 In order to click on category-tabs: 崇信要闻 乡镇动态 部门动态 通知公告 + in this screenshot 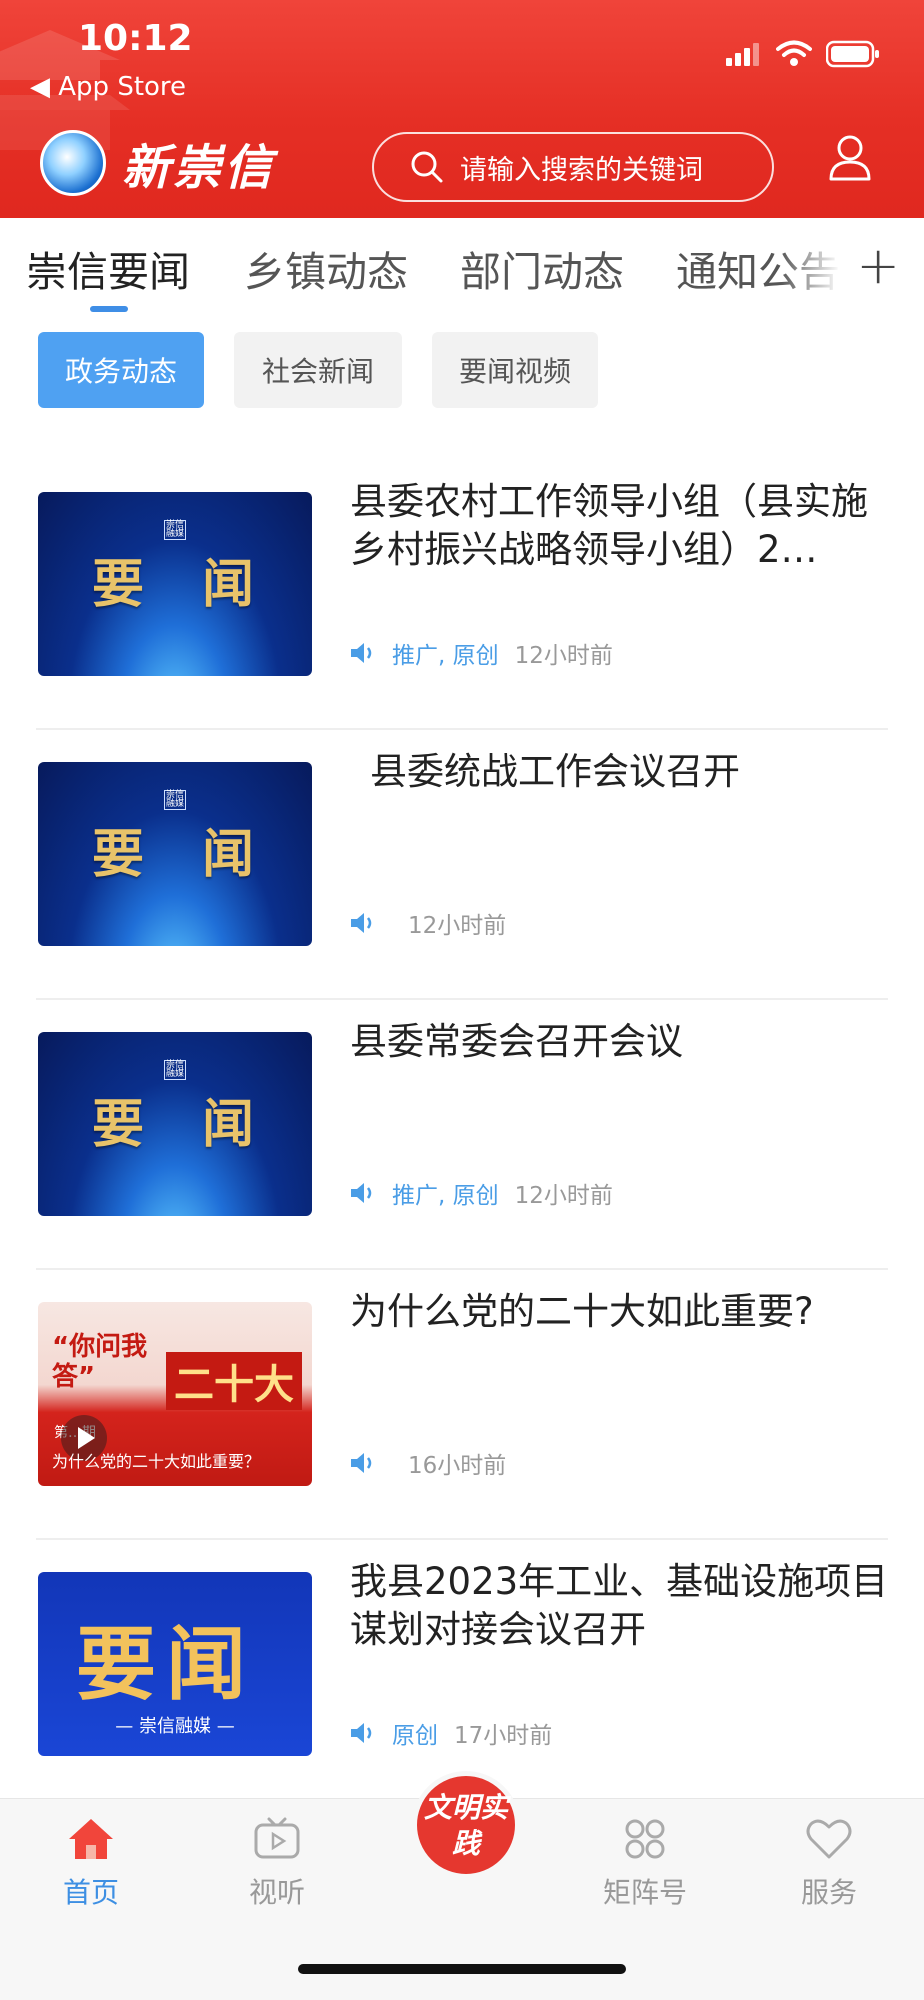, I will do `click(462, 272)`.